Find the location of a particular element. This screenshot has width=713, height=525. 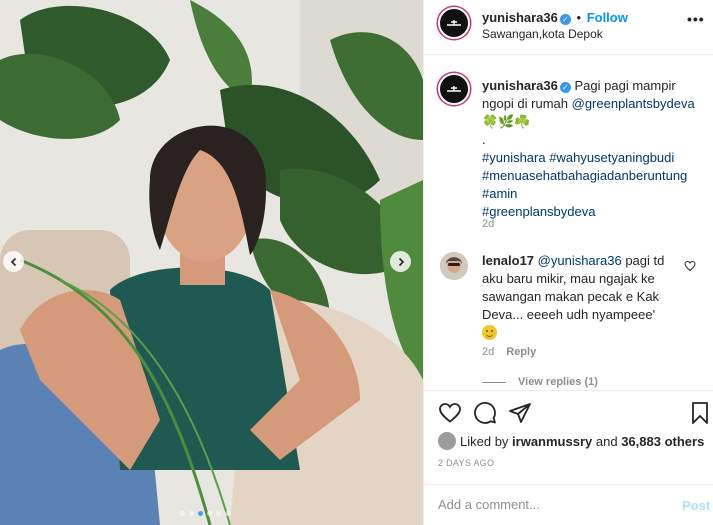

carousel-next-button is located at coordinates (400, 261).